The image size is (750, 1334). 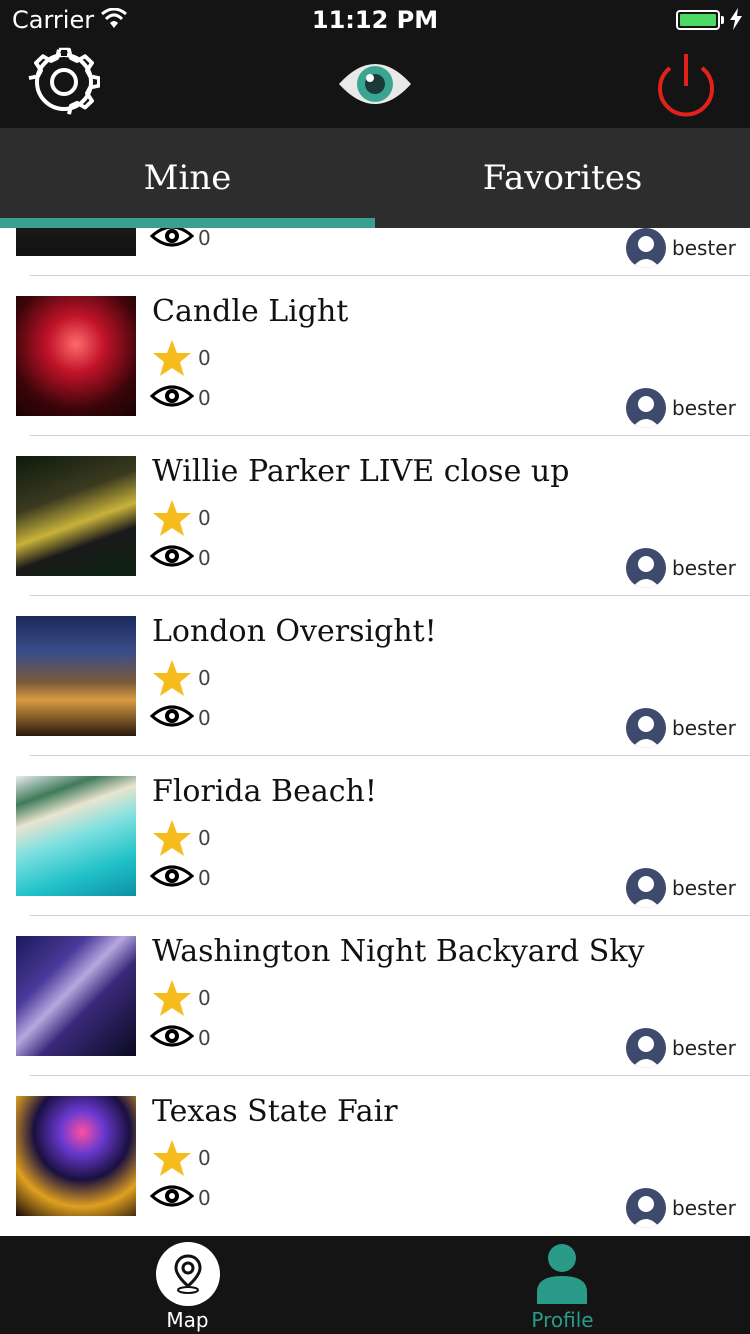 I want to click on nav-bar, so click(x=375, y=84).